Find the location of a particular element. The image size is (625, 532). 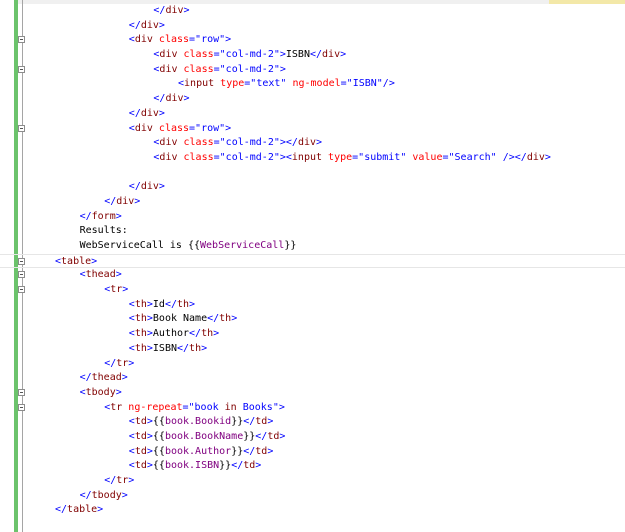

code-line: <div class="col-md-2"></div> is located at coordinates (312, 143).